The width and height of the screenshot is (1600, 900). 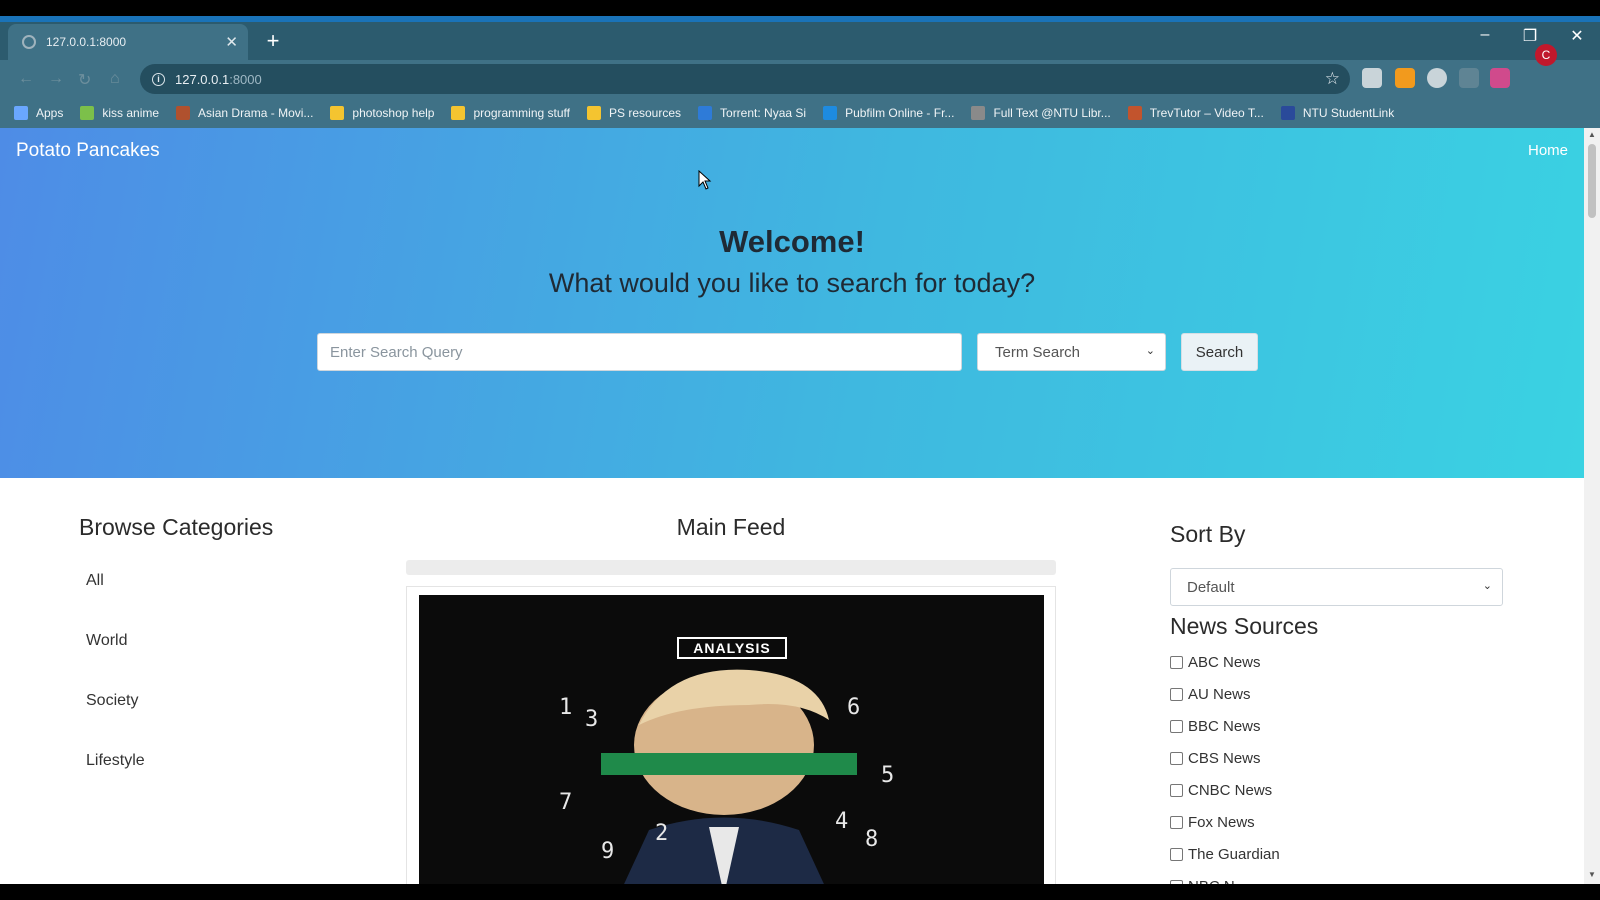 What do you see at coordinates (88, 151) in the screenshot?
I see `site-brand: Potato Pancakes` at bounding box center [88, 151].